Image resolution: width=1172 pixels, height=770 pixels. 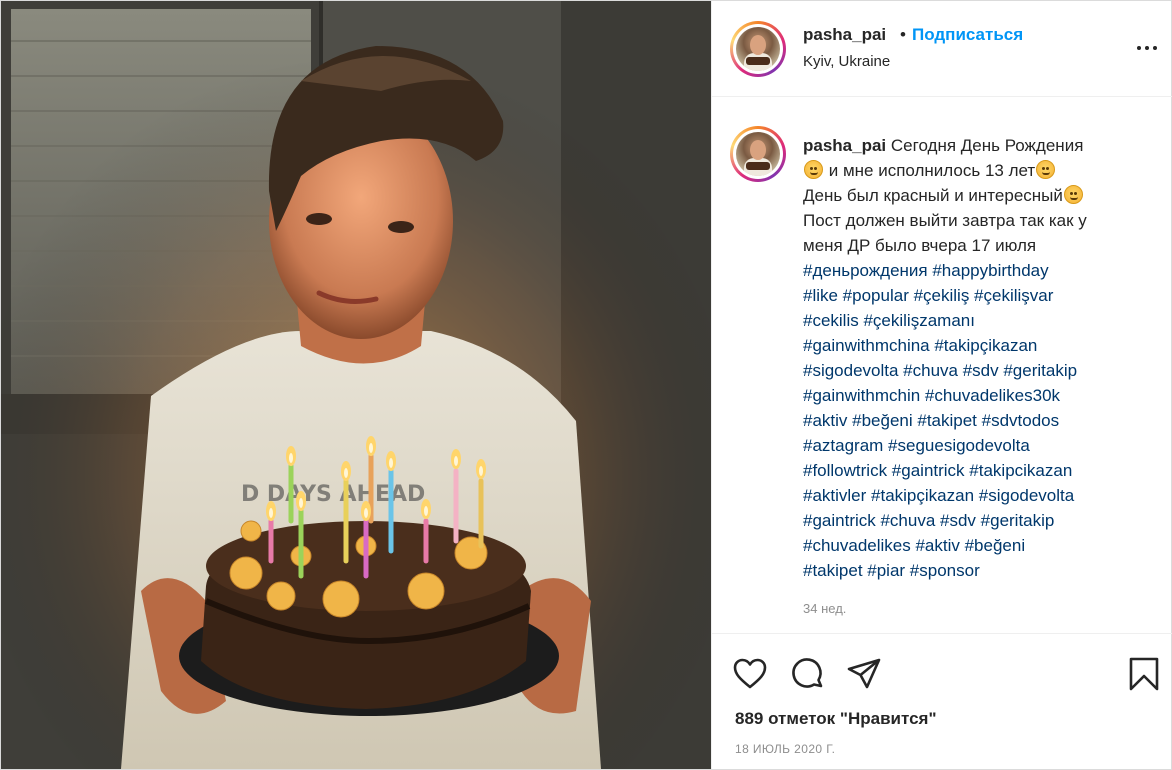 What do you see at coordinates (978, 320) in the screenshot?
I see `hashtag-line: #cekilis #çekilişzamanı` at bounding box center [978, 320].